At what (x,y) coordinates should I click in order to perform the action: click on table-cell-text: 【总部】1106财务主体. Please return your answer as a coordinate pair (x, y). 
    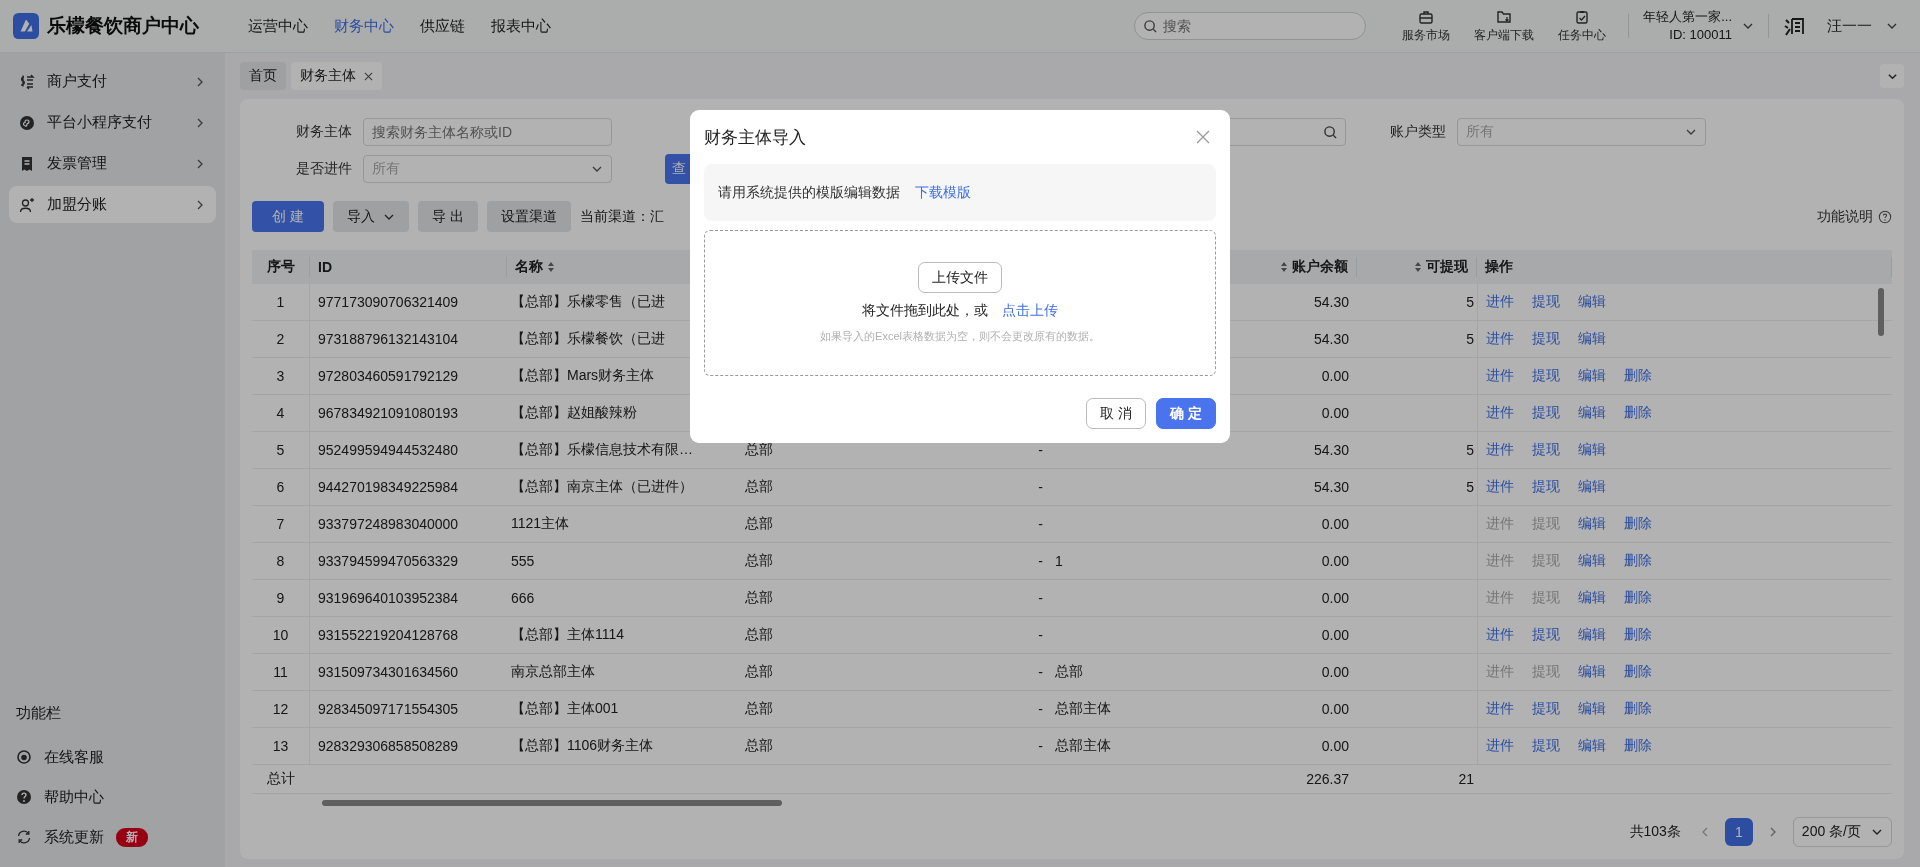
    Looking at the image, I should click on (582, 745).